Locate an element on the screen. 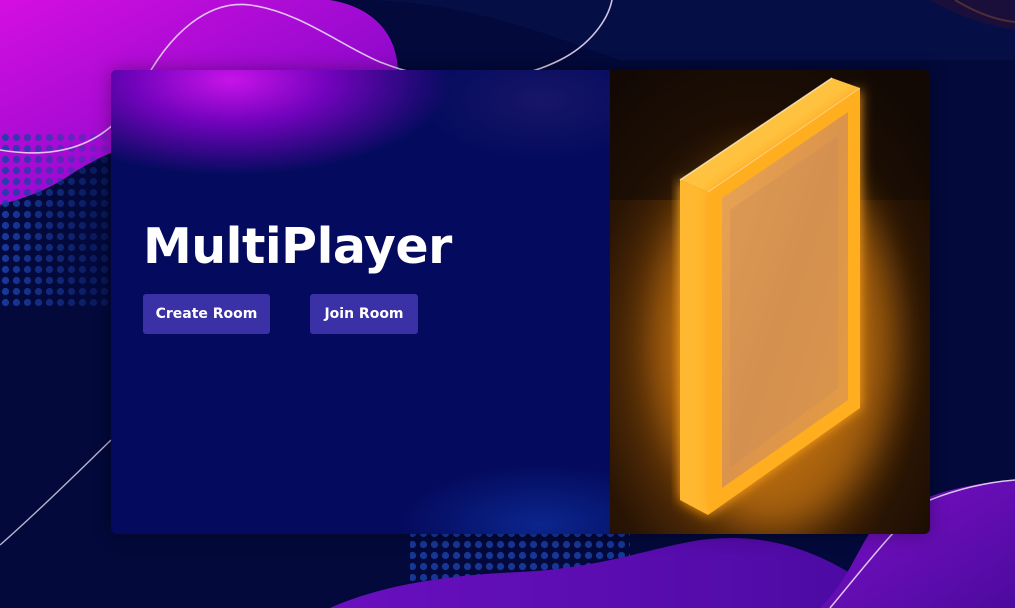 The height and width of the screenshot is (608, 1015). create-room-button: Create Room is located at coordinates (206, 314).